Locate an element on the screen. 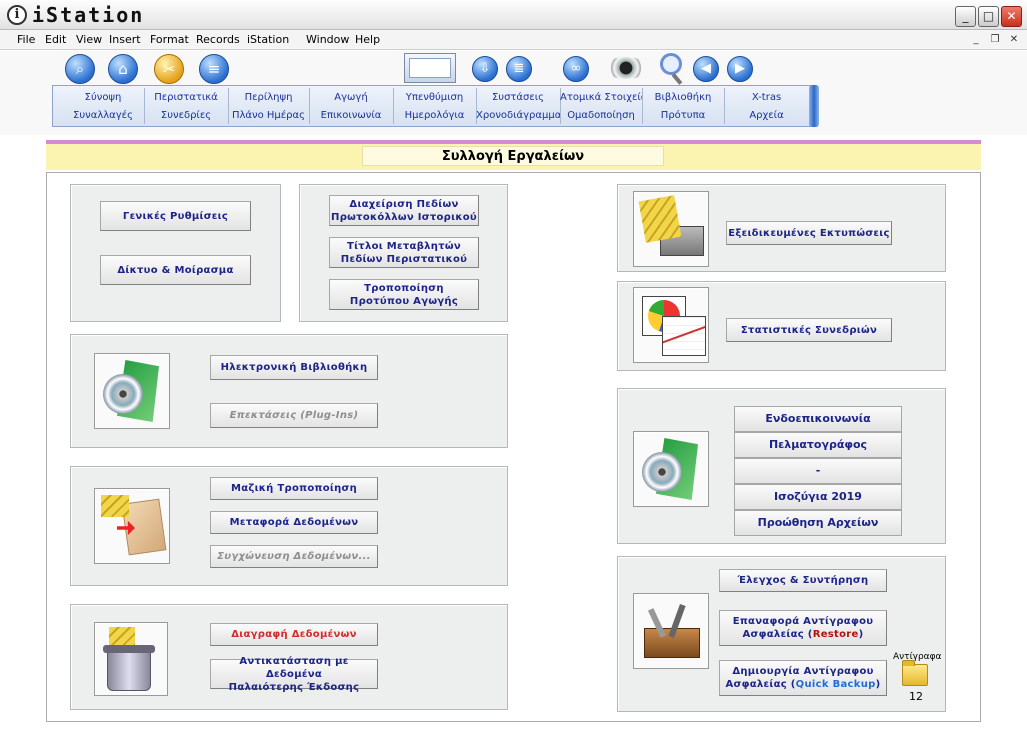 The image size is (1027, 741). nav-xtras: X-tras is located at coordinates (766, 98).